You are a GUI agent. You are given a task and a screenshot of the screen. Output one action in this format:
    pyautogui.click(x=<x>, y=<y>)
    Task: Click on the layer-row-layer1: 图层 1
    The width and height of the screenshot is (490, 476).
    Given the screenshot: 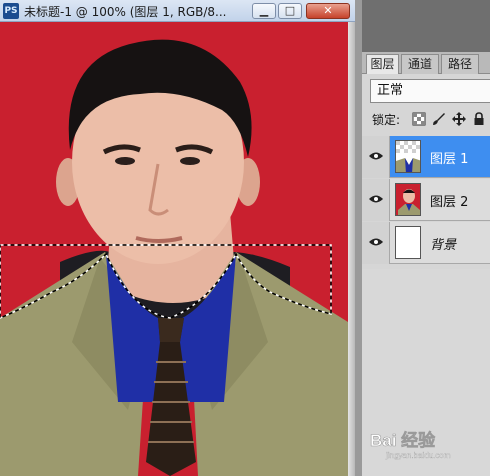 What is the action you would take?
    pyautogui.click(x=426, y=157)
    